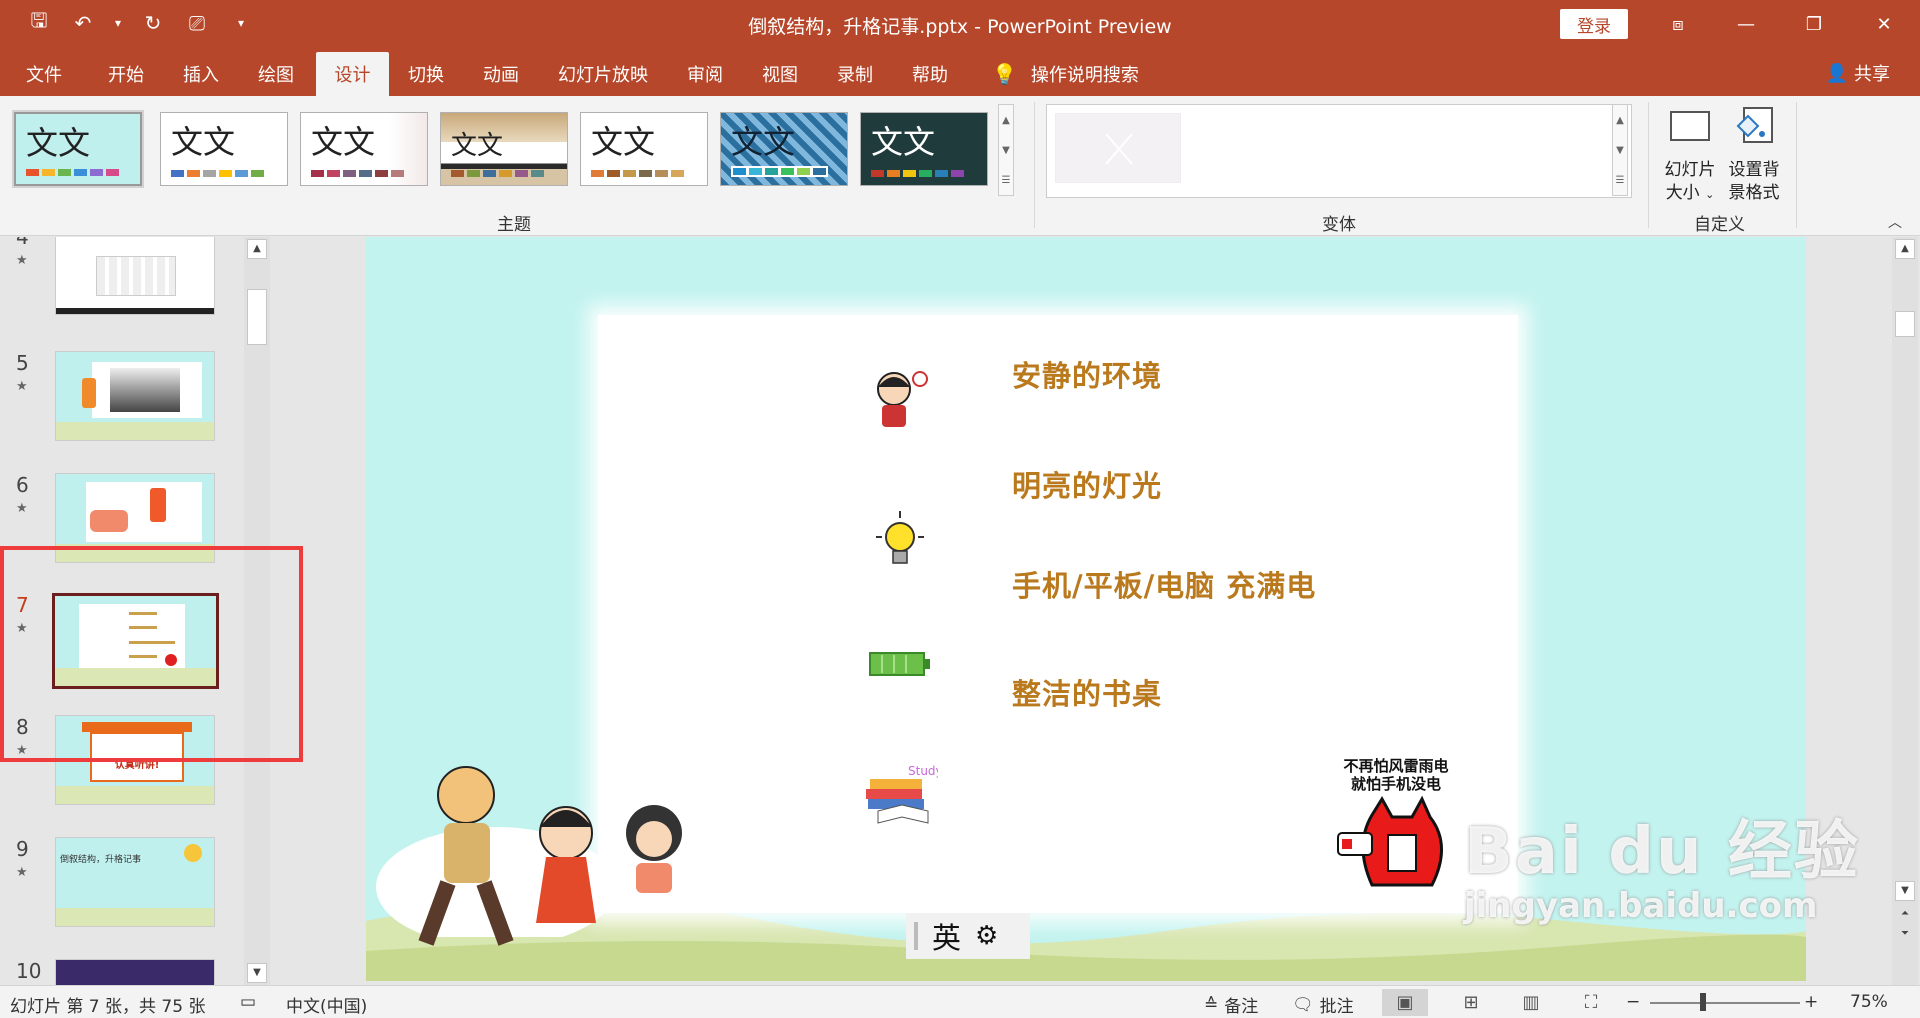 The width and height of the screenshot is (1920, 1018). I want to click on restore-icon: ❐, so click(1814, 24).